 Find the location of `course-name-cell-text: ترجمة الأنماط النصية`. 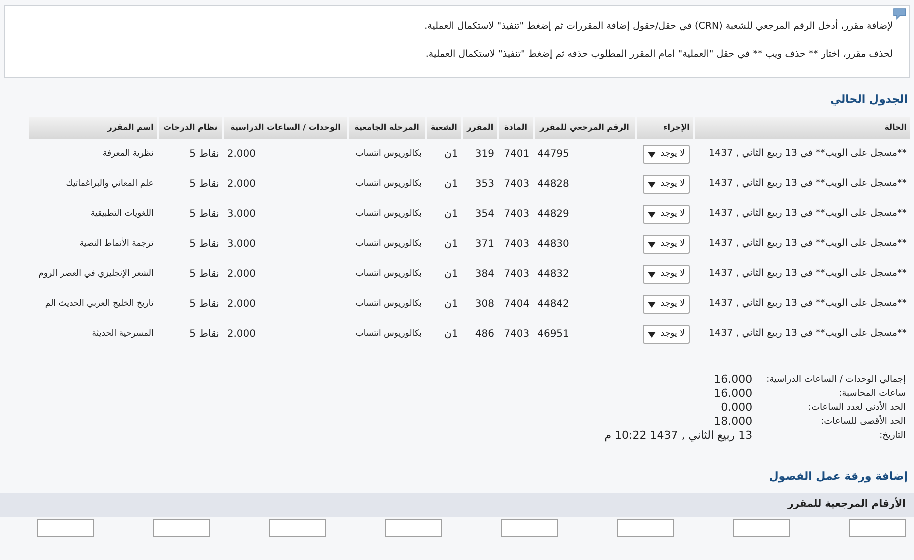

course-name-cell-text: ترجمة الأنماط النصية is located at coordinates (116, 244).